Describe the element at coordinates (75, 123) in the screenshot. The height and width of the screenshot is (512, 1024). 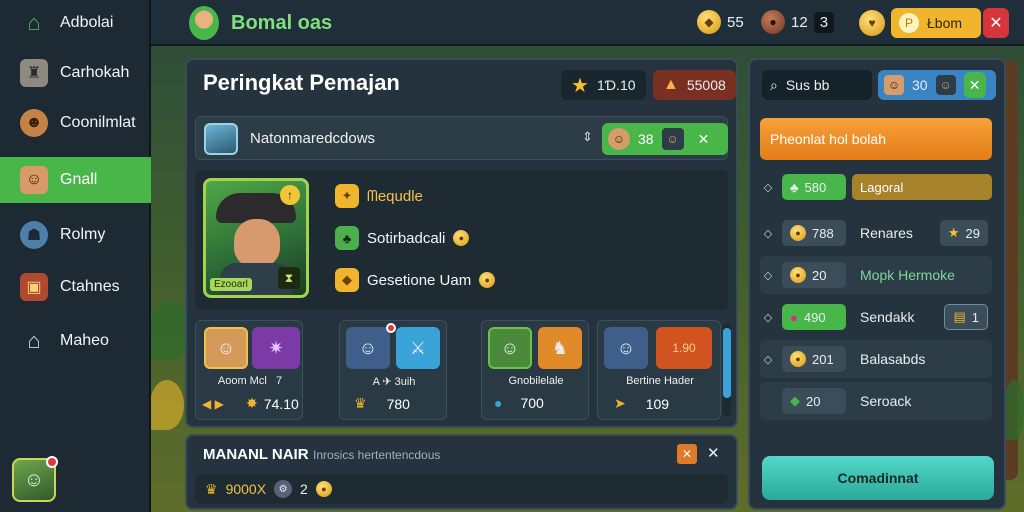
I see `sidebar-item-creature: ☻ Coonilmlat` at that location.